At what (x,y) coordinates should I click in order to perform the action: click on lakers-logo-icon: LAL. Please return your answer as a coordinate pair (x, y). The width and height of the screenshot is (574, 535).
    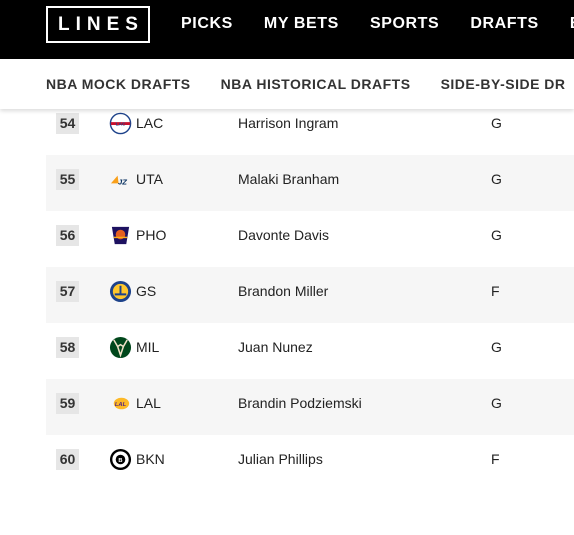
    Looking at the image, I should click on (121, 403).